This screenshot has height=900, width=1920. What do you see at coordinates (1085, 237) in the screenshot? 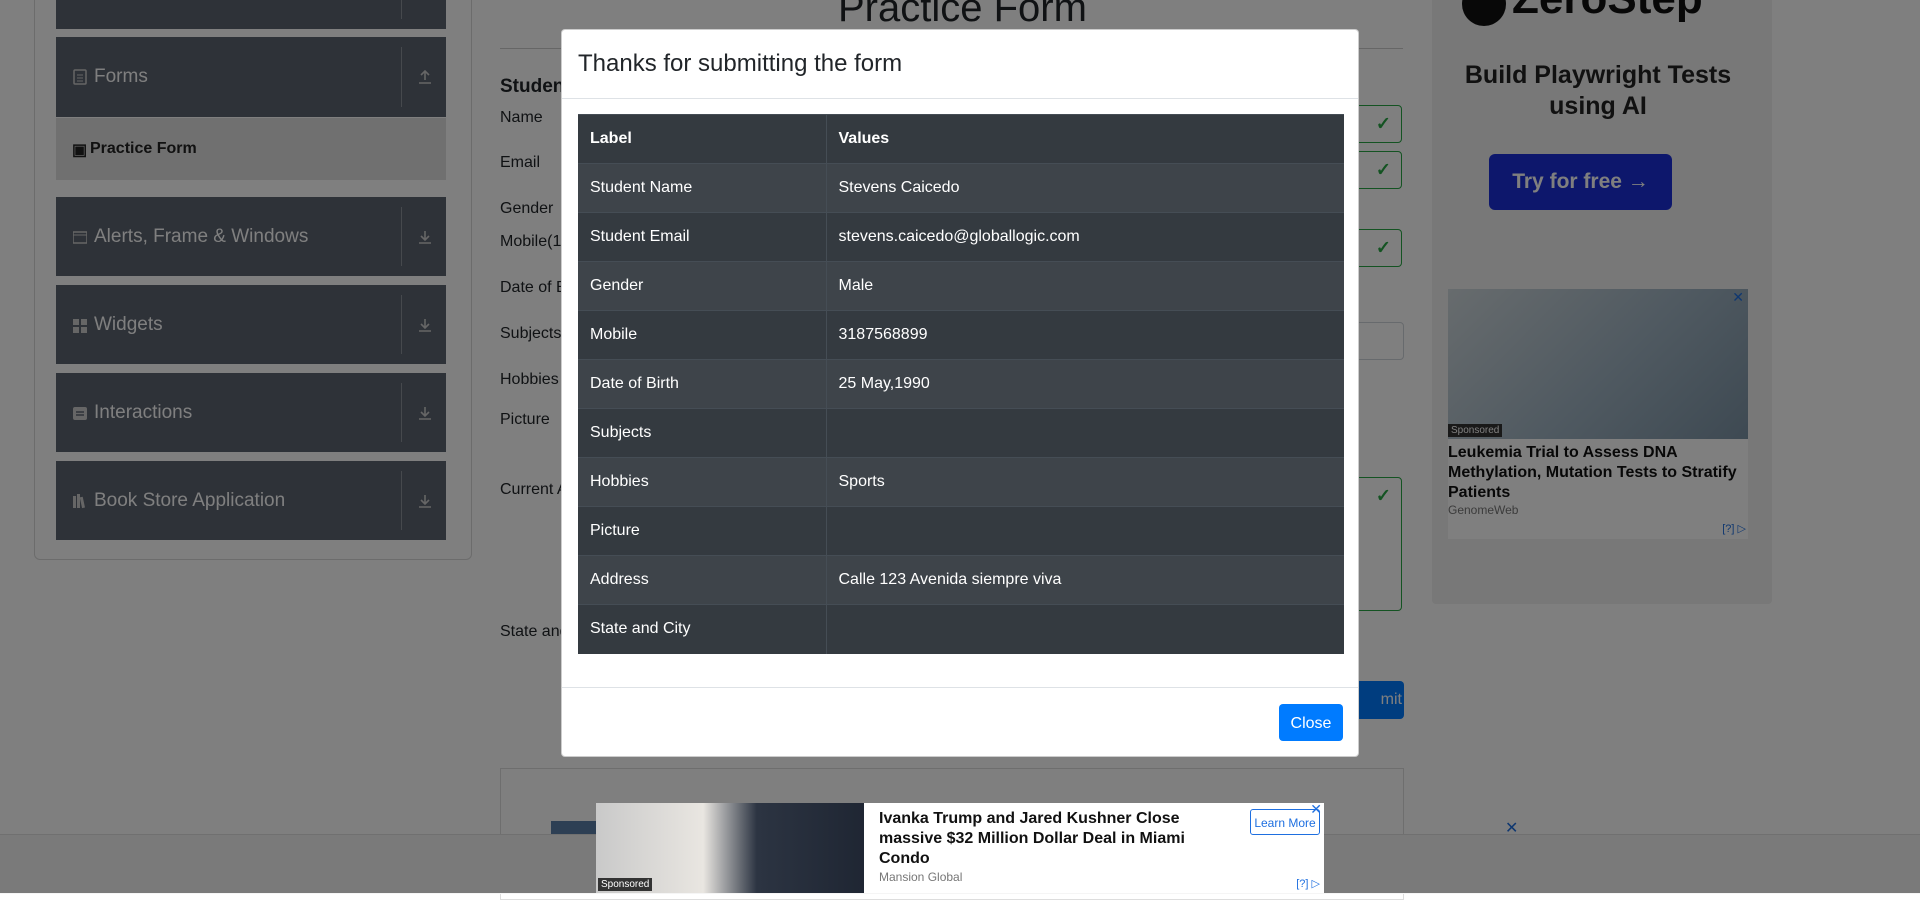
I see `row-value: stevens.caicedo@globallogic.com` at bounding box center [1085, 237].